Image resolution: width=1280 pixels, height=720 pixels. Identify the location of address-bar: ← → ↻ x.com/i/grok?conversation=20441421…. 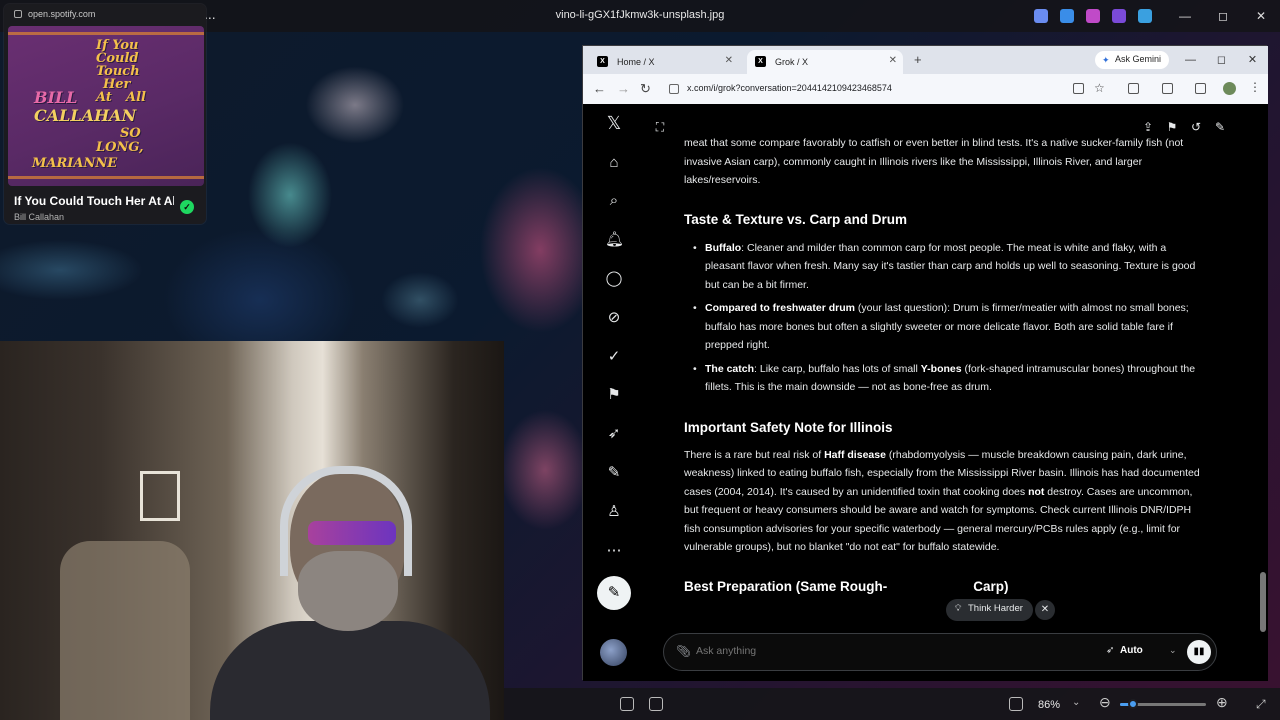
(925, 89).